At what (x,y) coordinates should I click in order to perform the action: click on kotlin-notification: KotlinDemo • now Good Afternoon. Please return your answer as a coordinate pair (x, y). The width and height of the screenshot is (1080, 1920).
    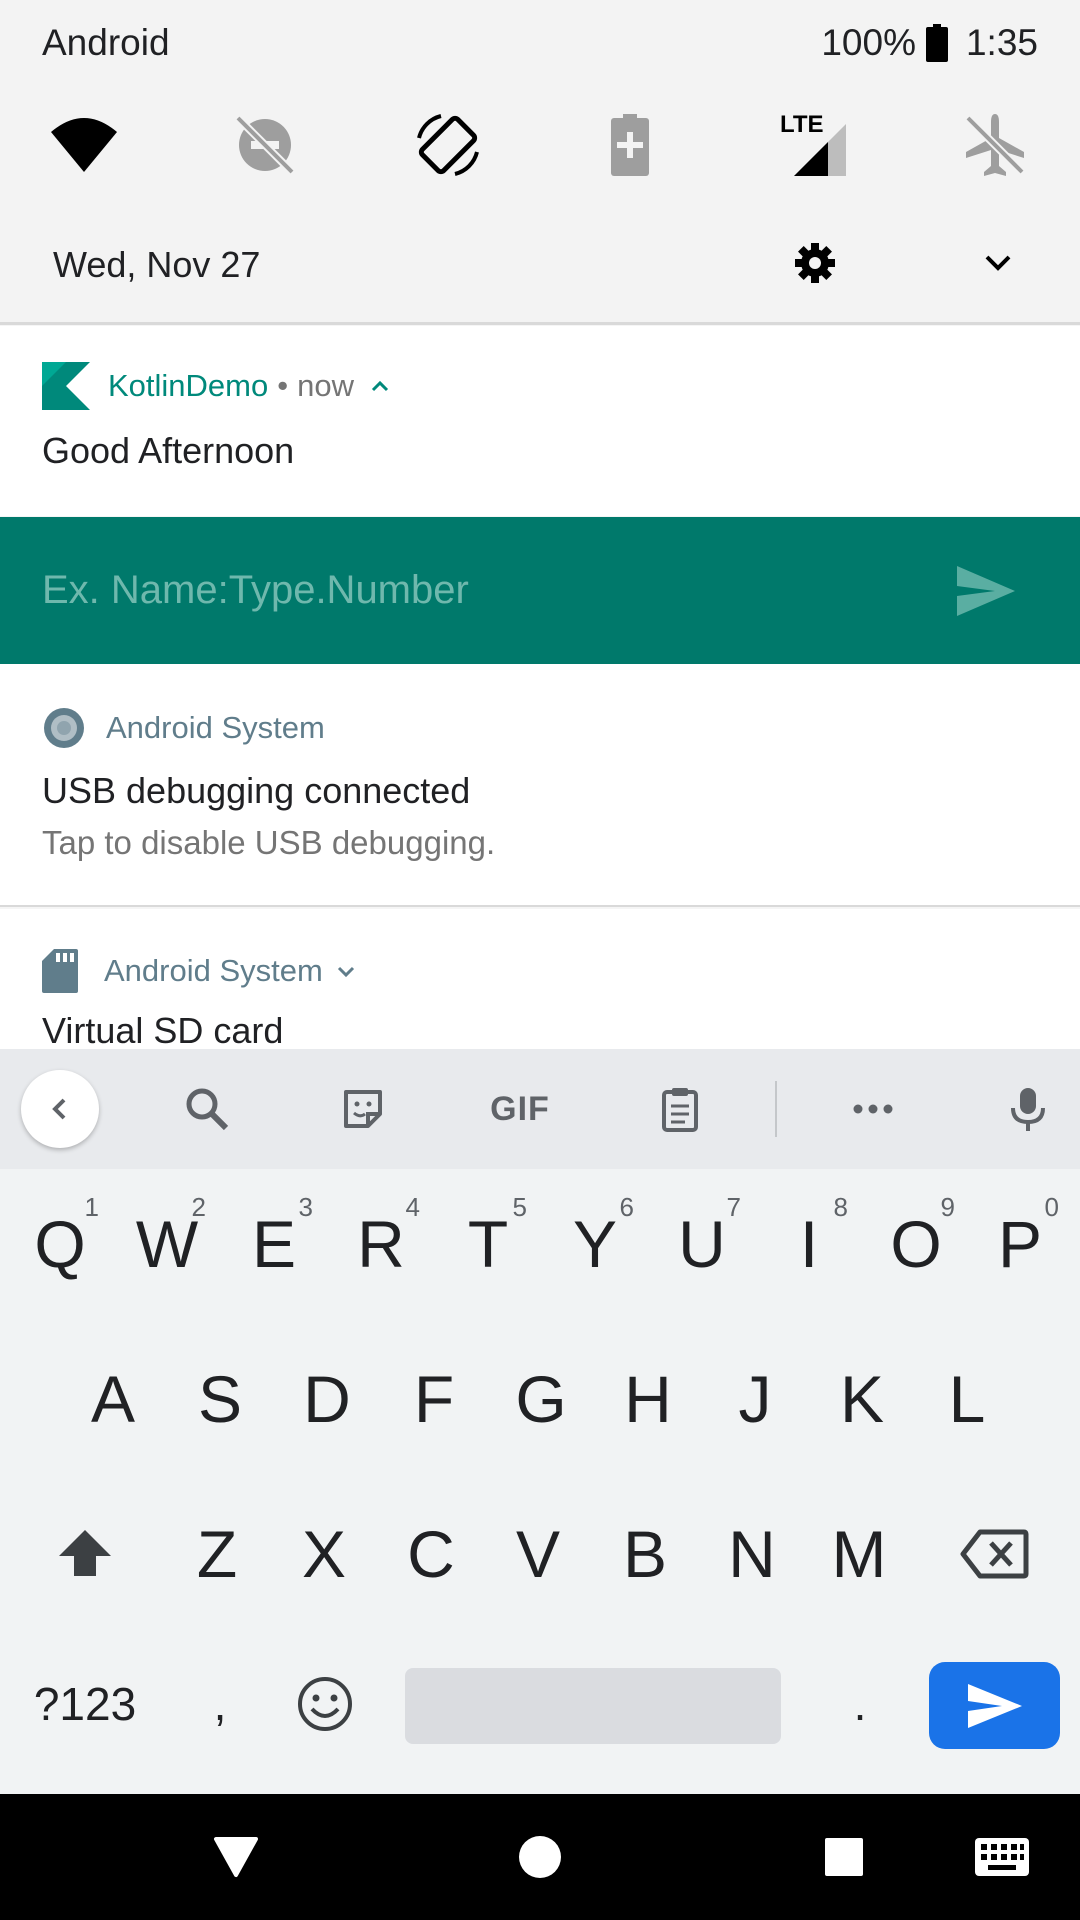
    Looking at the image, I should click on (540, 421).